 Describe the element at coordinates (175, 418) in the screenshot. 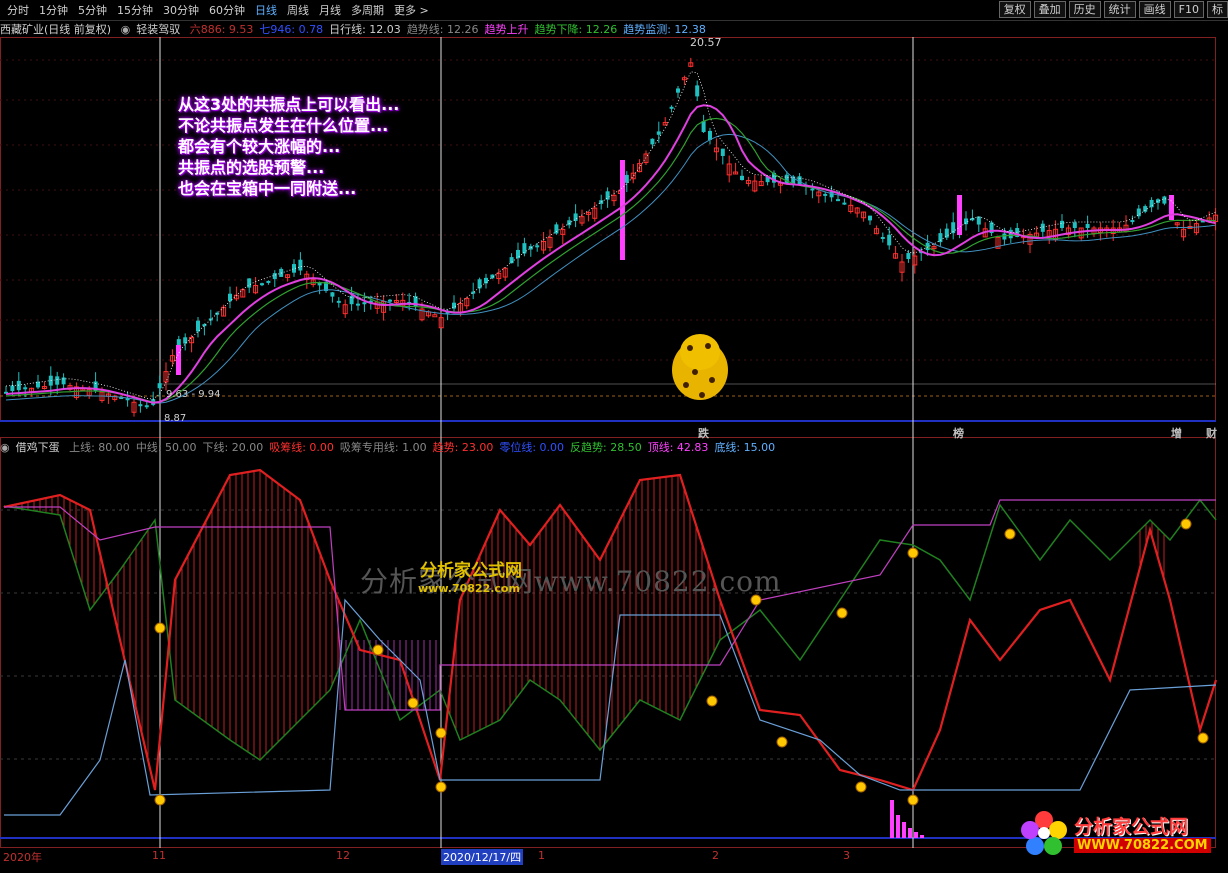

I see `low-price-label: 8.87` at that location.